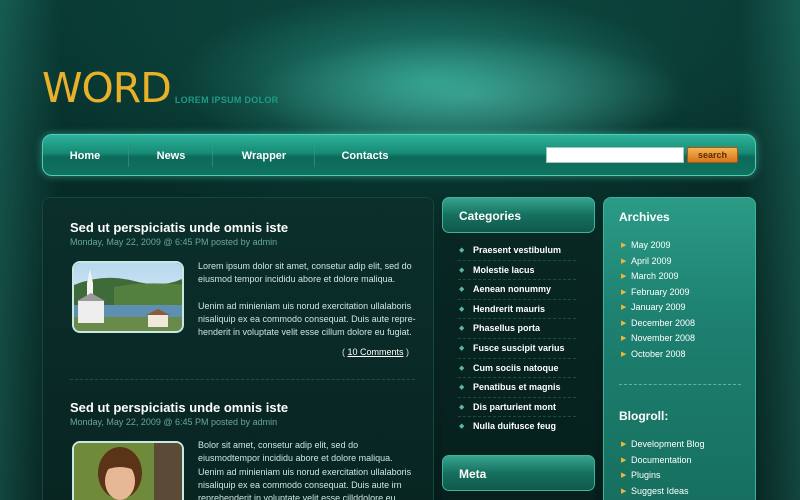  I want to click on archive-item: ▶ February 2009, so click(658, 293).